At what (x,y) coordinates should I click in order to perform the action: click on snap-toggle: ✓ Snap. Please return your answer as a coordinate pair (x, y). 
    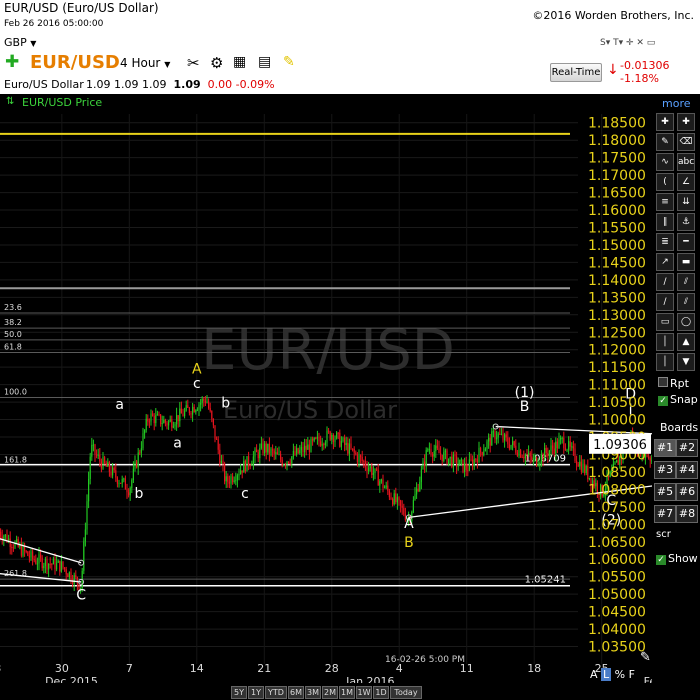
    Looking at the image, I should click on (678, 399).